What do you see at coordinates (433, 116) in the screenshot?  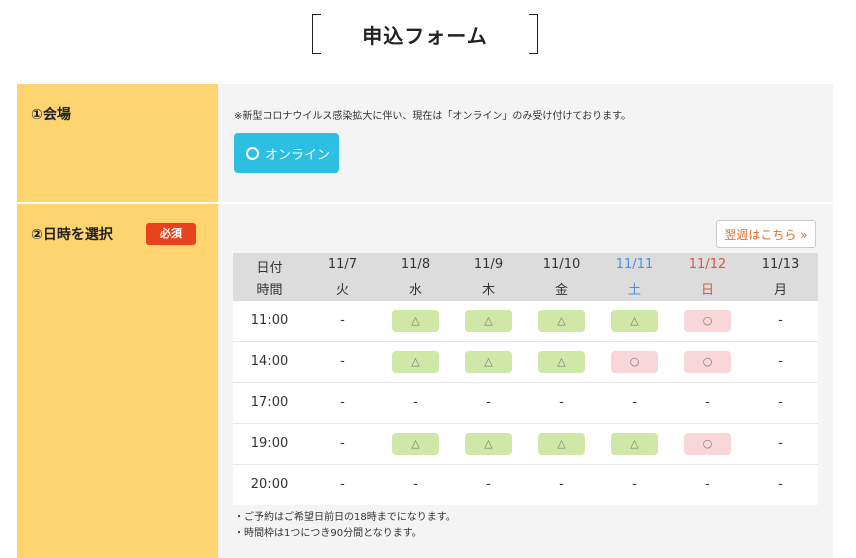 I see `venue-notice: ※新型コロナウイルス感染拡大に伴い、現在は「オンライン」のみ受け付けております。` at bounding box center [433, 116].